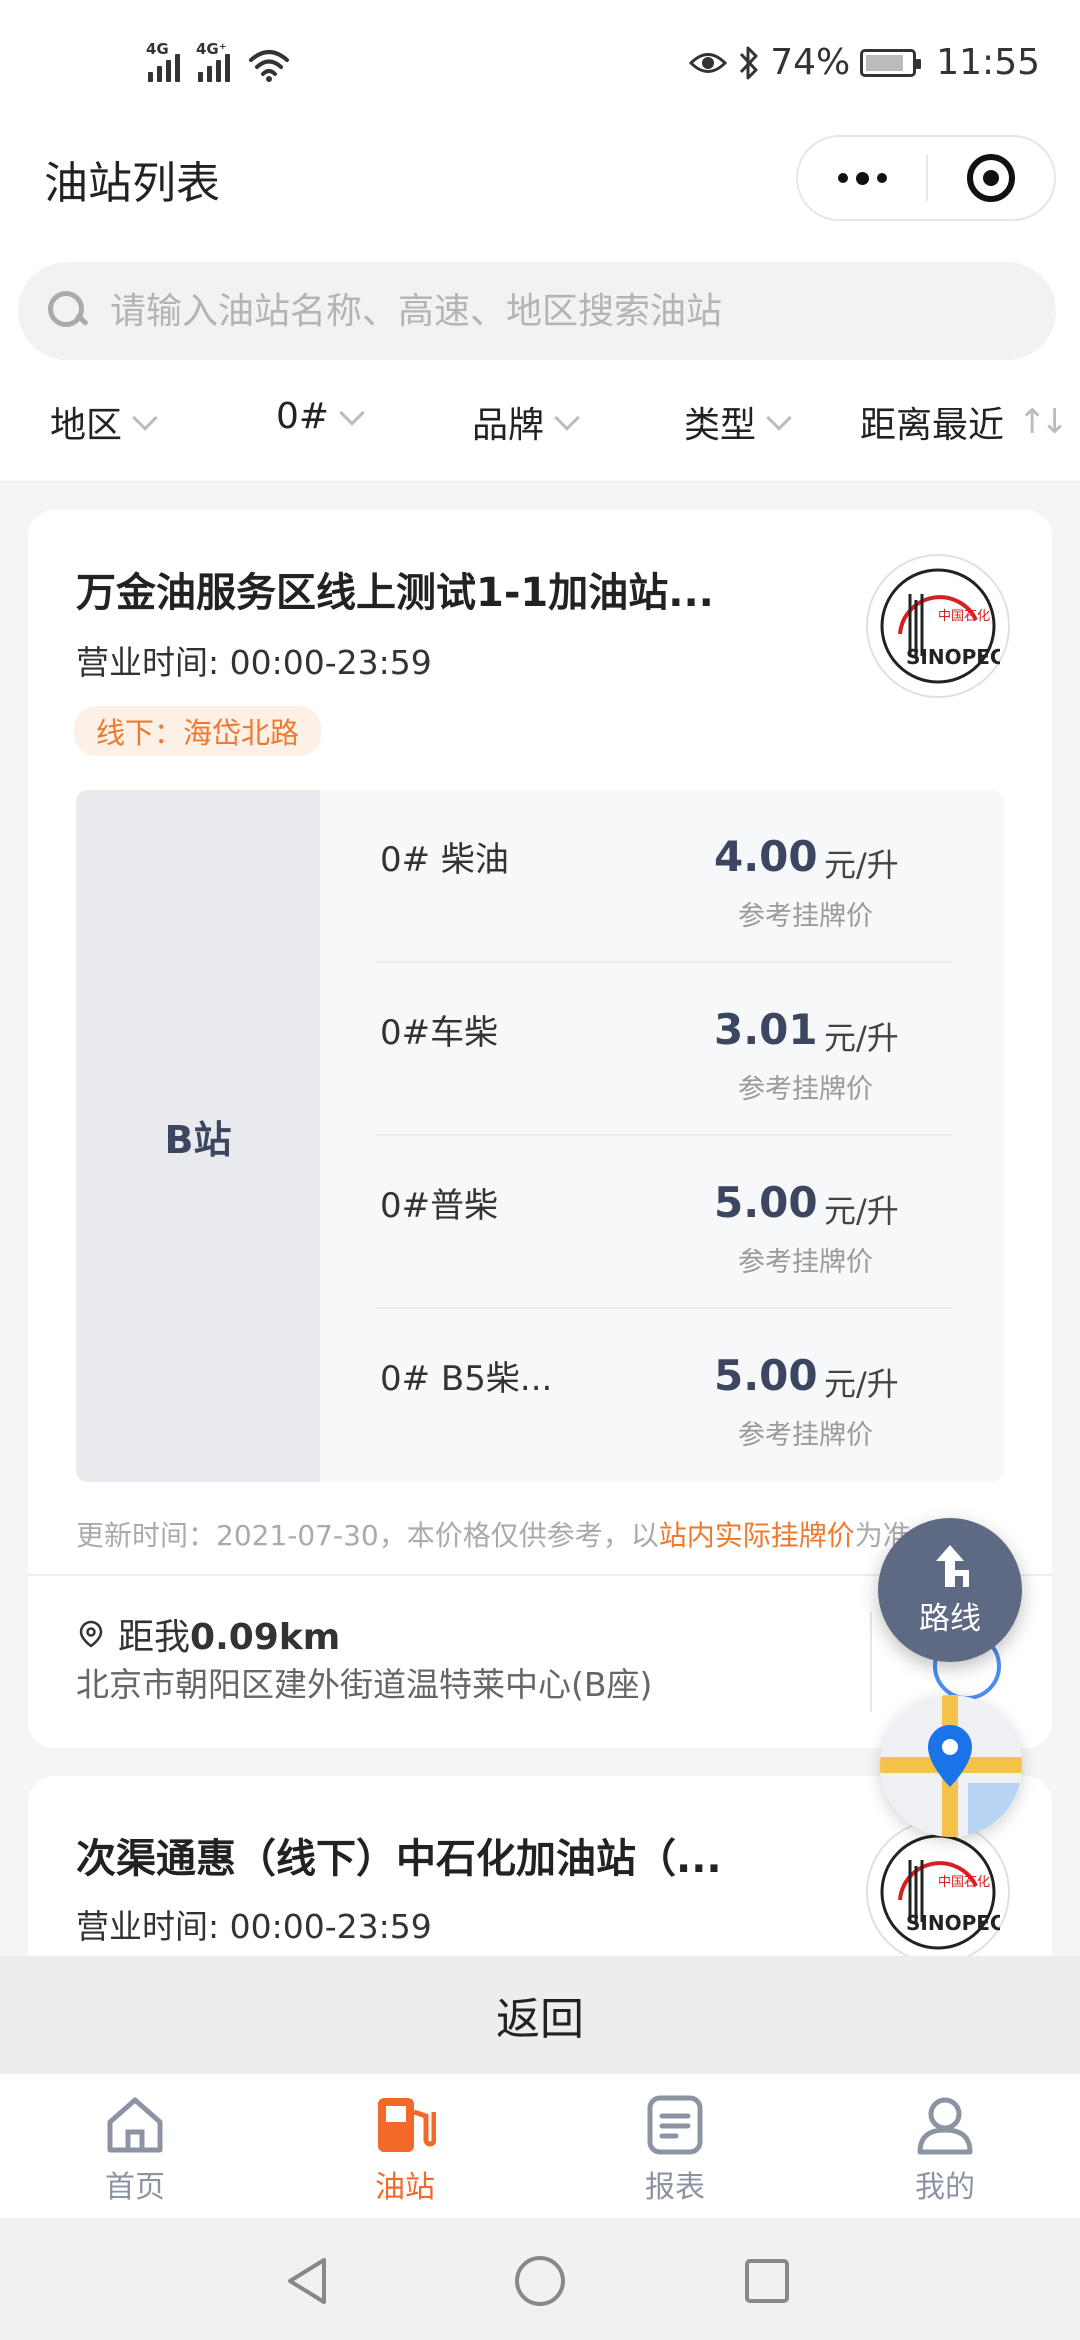  I want to click on station-tag: 线下：海岱北路, so click(198, 731).